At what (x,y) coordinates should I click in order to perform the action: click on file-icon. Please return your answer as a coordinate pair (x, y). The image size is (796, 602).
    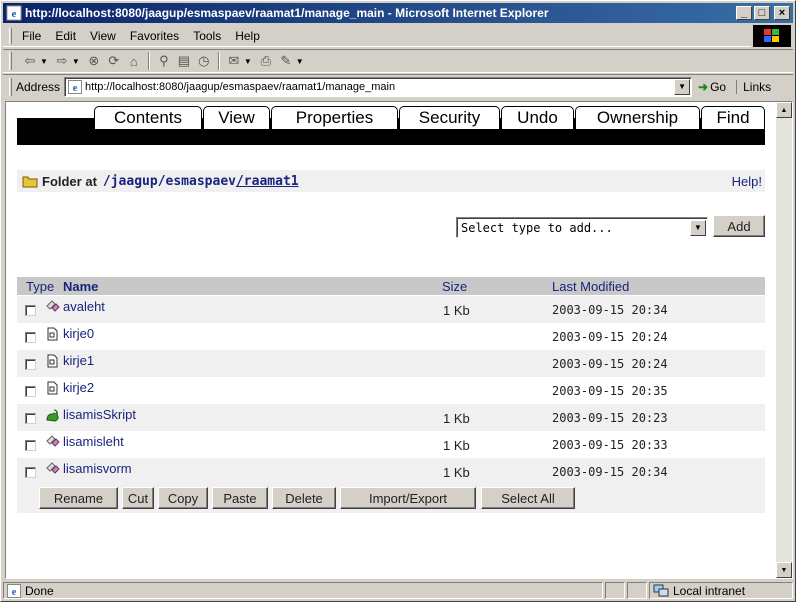
    Looking at the image, I should click on (52, 361).